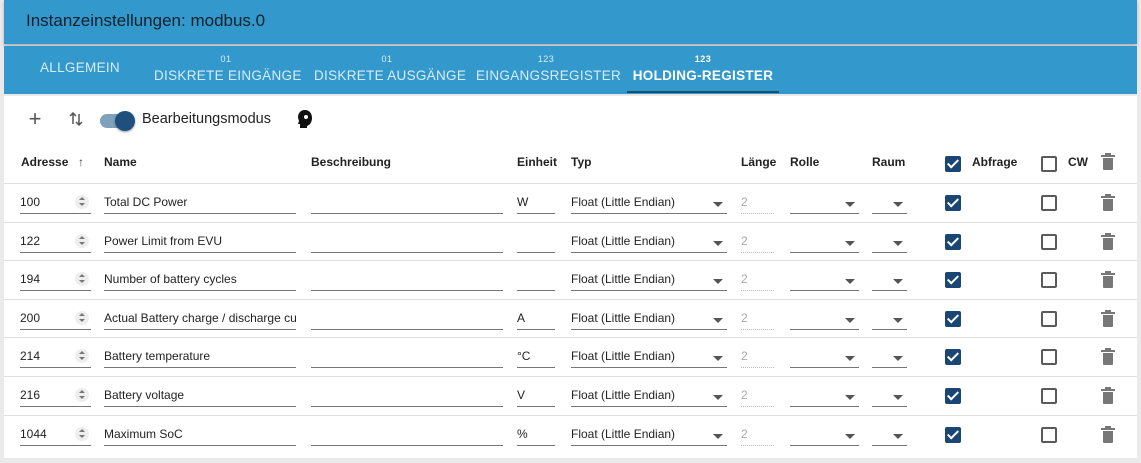 The width and height of the screenshot is (1141, 463). What do you see at coordinates (35, 119) in the screenshot?
I see `plus-icon: +` at bounding box center [35, 119].